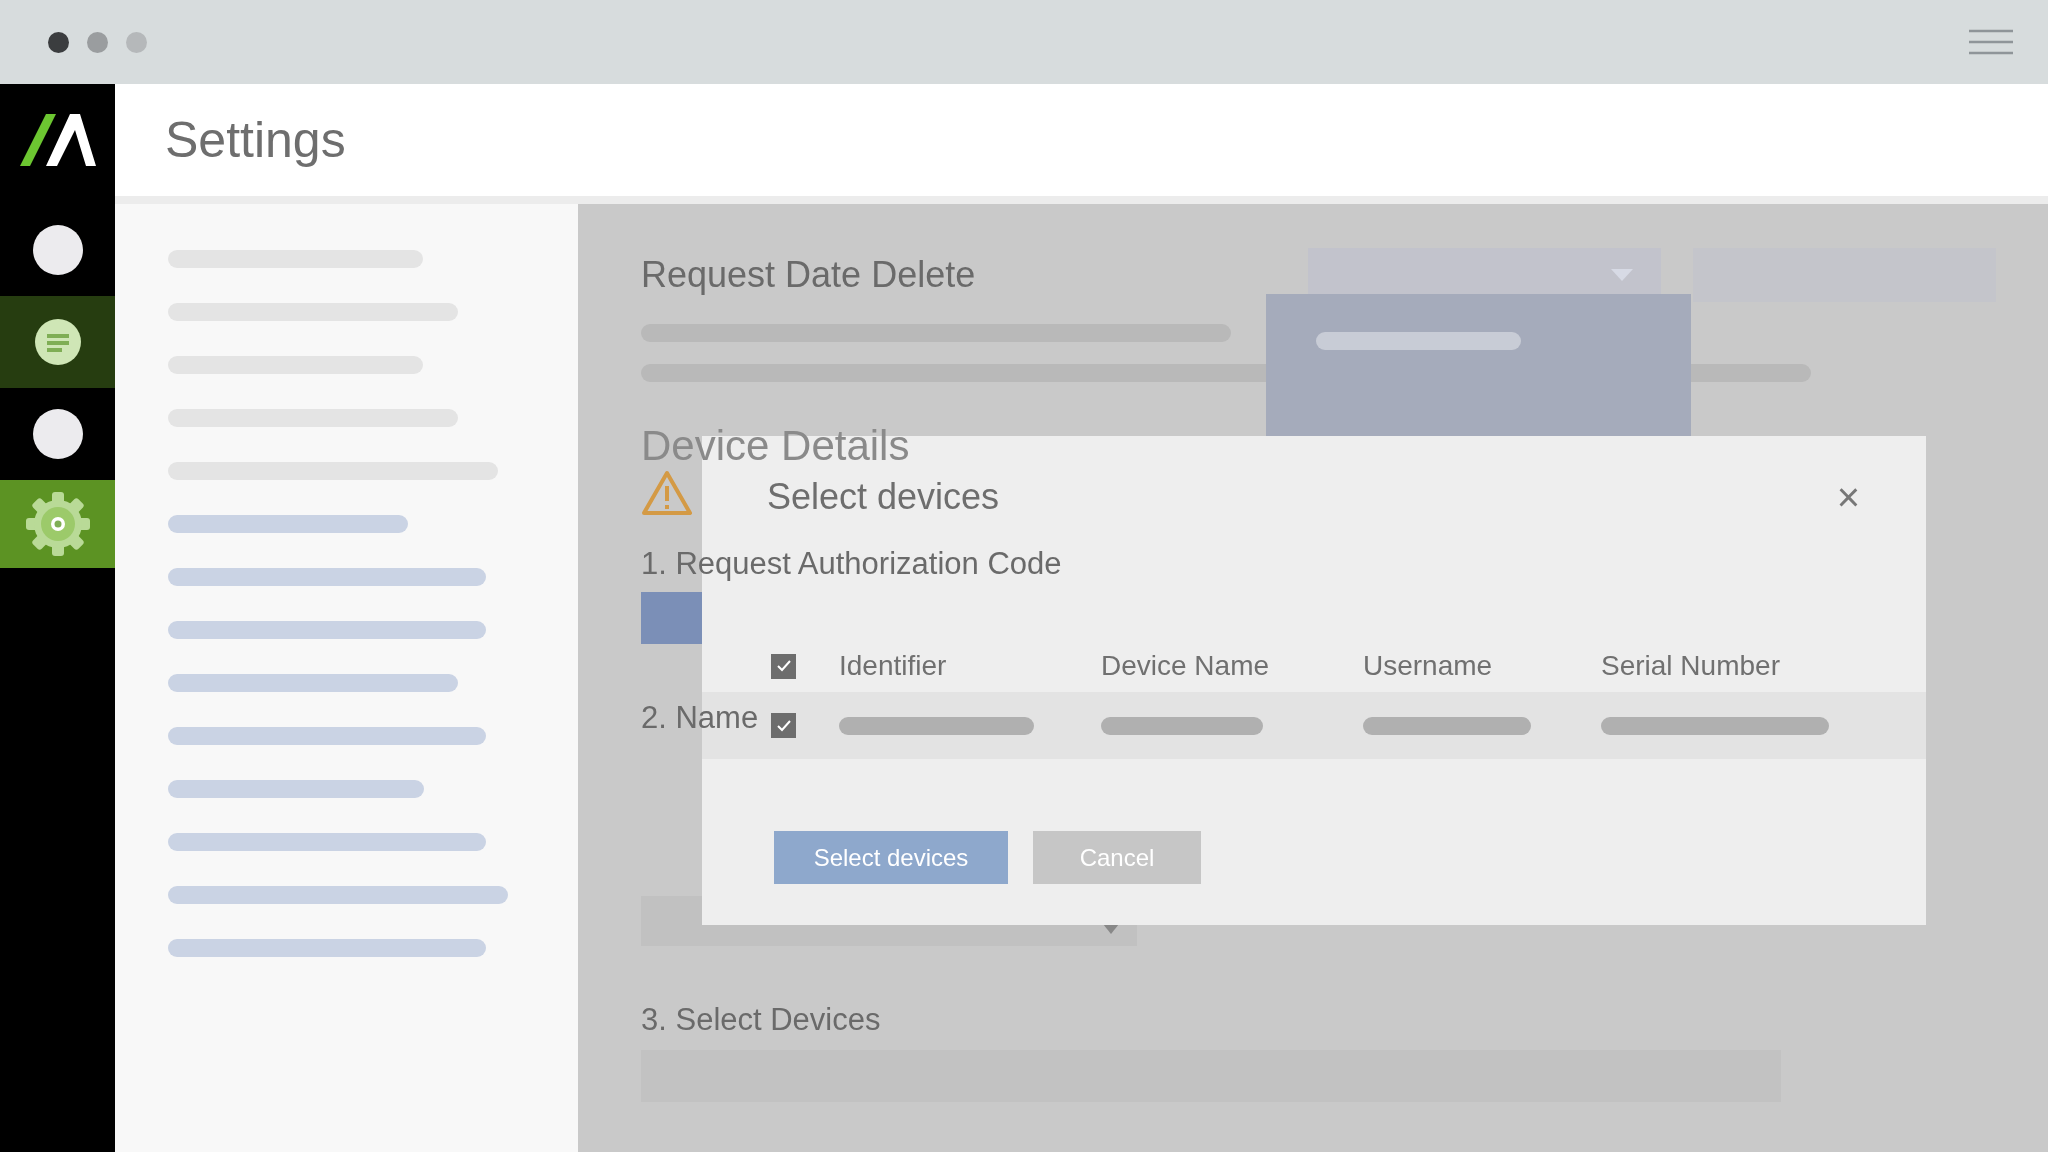 This screenshot has height=1152, width=2048. Describe the element at coordinates (1691, 666) in the screenshot. I see `column-header: Serial Number` at that location.